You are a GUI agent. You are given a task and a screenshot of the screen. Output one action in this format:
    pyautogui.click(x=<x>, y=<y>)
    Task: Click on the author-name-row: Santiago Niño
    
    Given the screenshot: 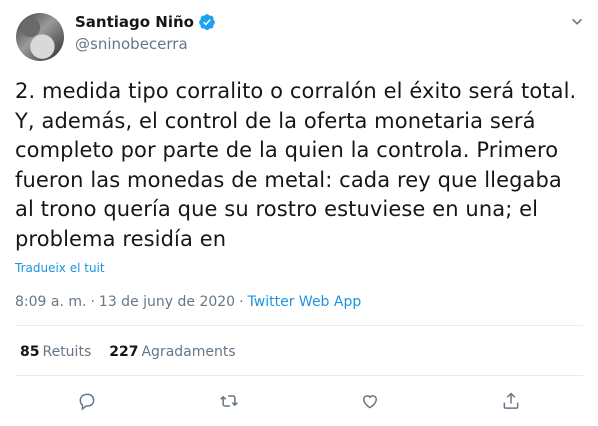 What is the action you would take?
    pyautogui.click(x=145, y=22)
    